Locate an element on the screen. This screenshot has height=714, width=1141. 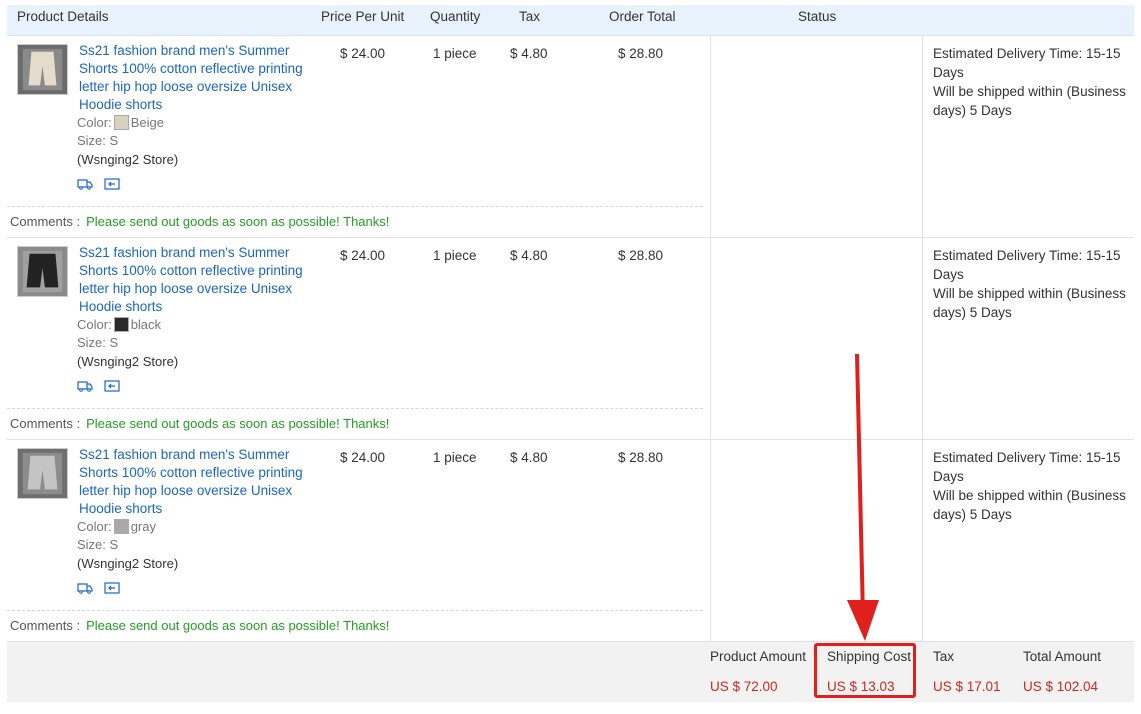
product-color: Color: Beige is located at coordinates (120, 122).